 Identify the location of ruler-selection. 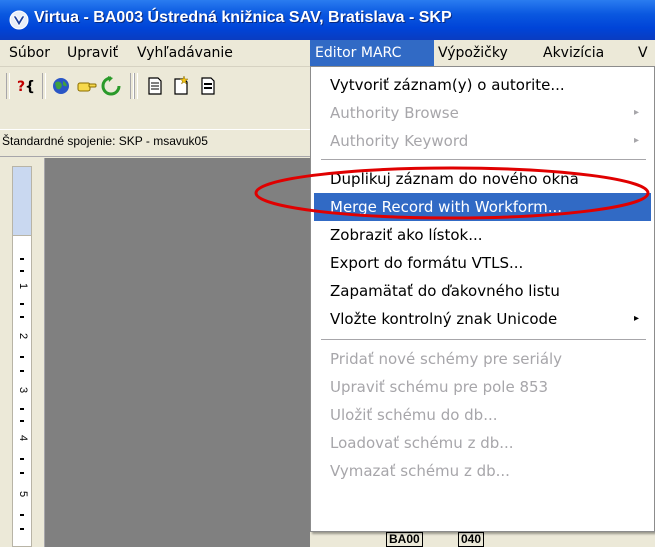
(22, 201).